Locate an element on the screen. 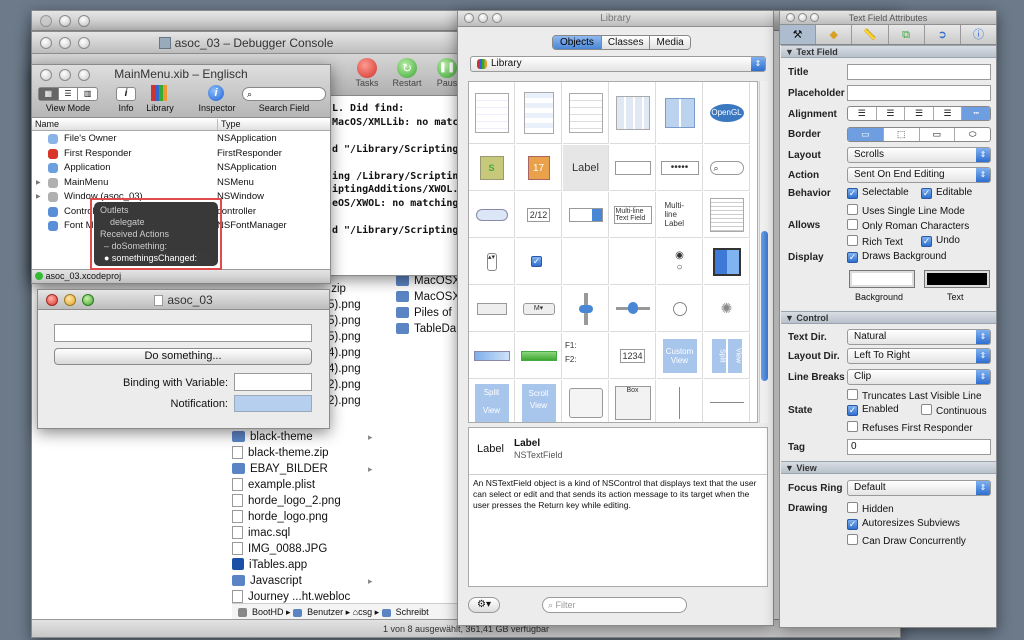 Image resolution: width=1024 pixels, height=640 pixels. debugger-zoom-button is located at coordinates (84, 43).